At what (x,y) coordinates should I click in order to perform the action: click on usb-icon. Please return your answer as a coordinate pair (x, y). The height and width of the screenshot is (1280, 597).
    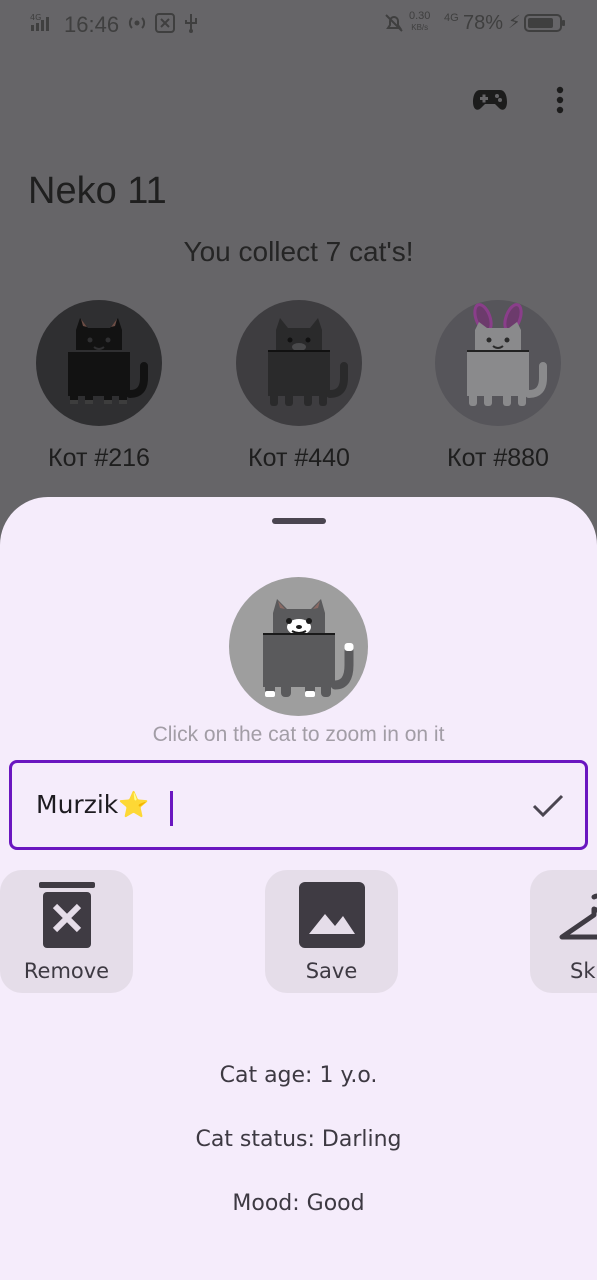
    Looking at the image, I should click on (191, 23).